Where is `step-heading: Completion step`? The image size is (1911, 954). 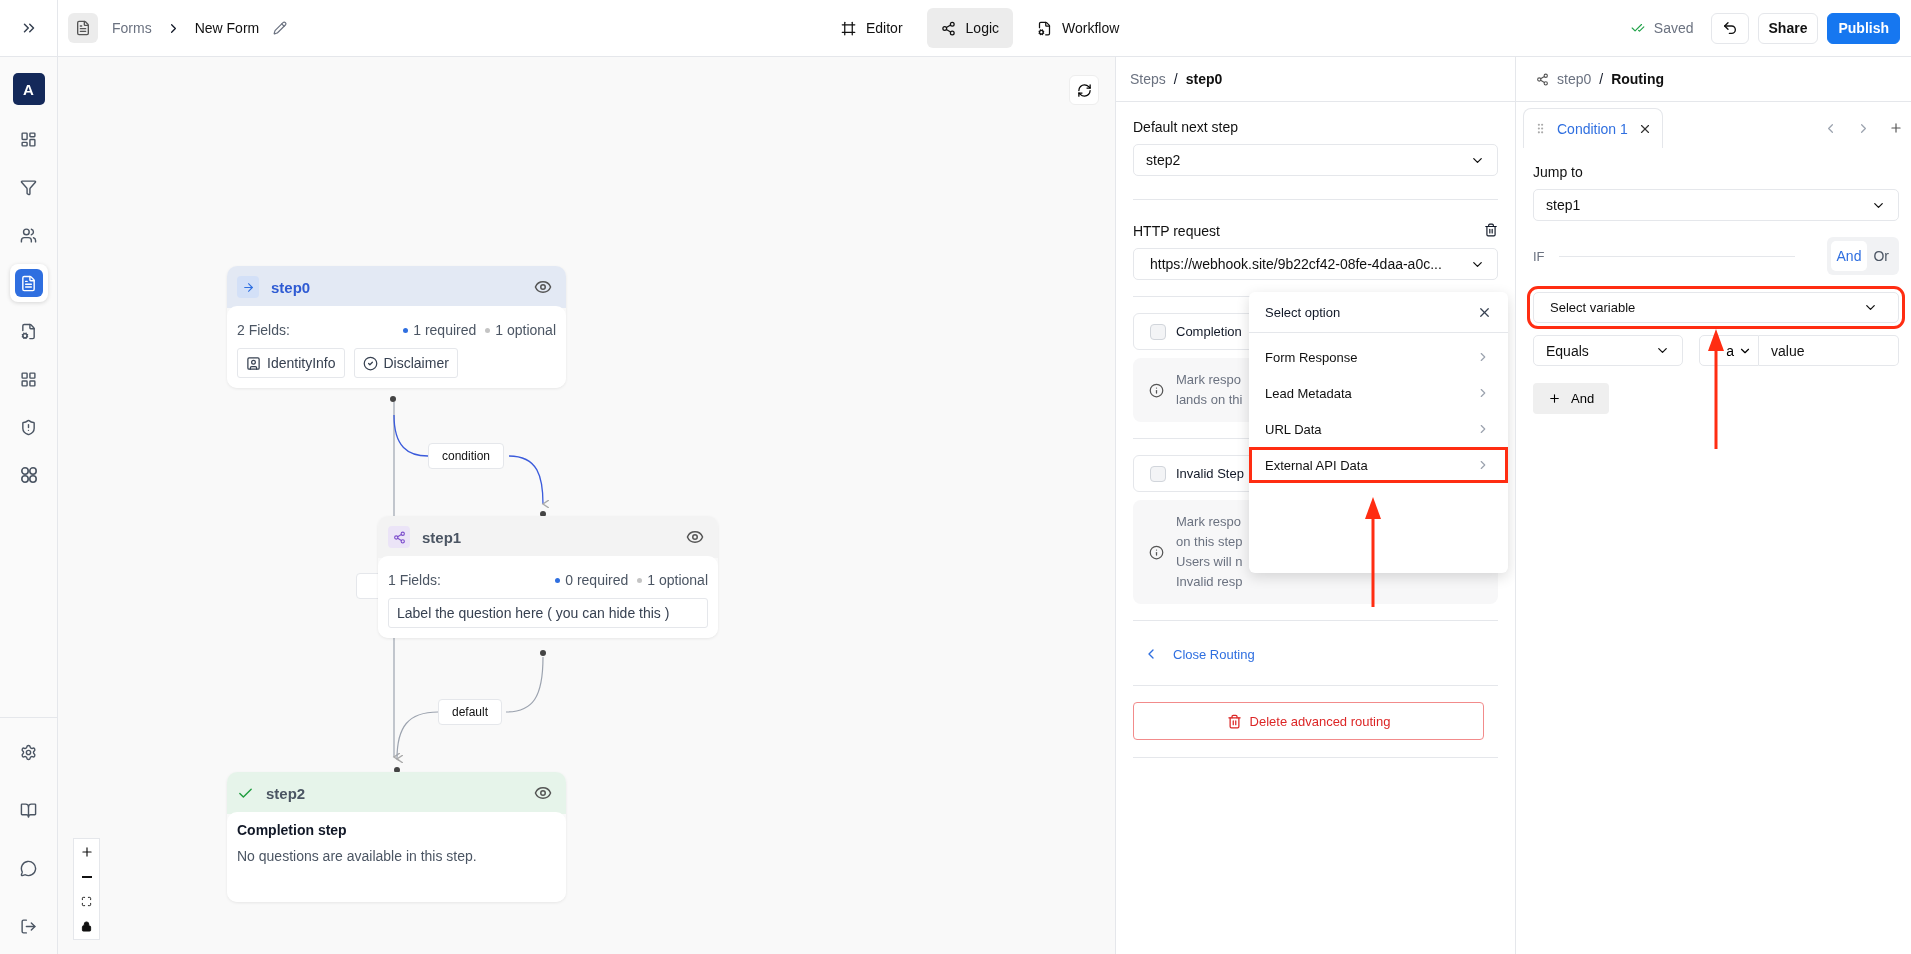
step-heading: Completion step is located at coordinates (292, 830).